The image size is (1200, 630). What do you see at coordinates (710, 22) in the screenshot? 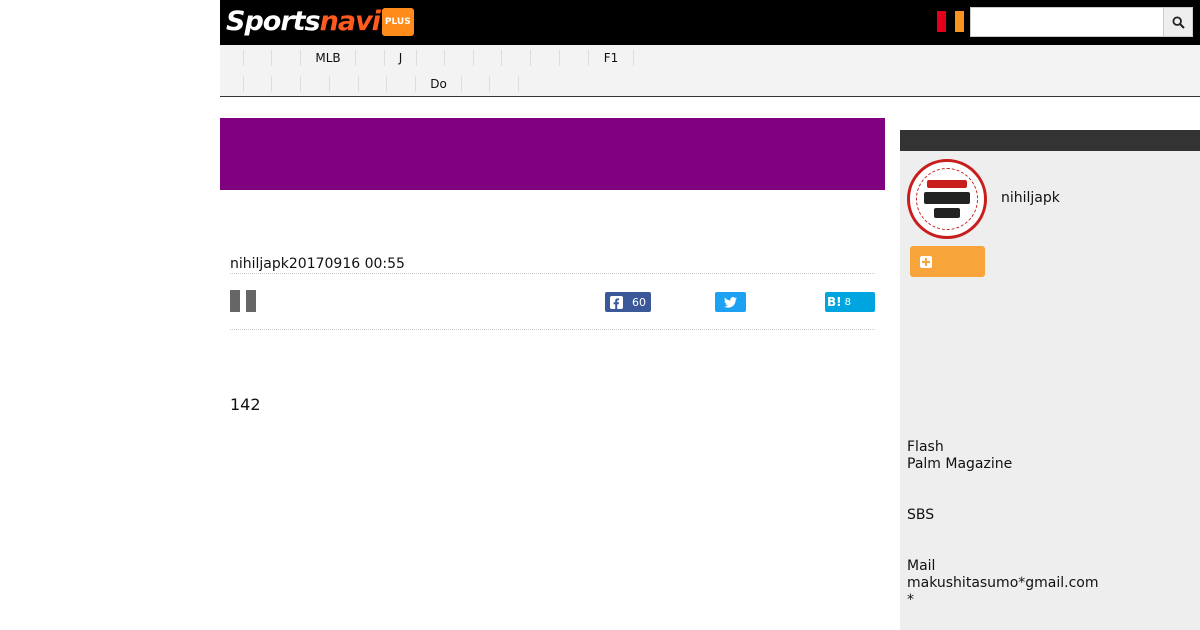
I see `site-header: Sports navi PLUS` at bounding box center [710, 22].